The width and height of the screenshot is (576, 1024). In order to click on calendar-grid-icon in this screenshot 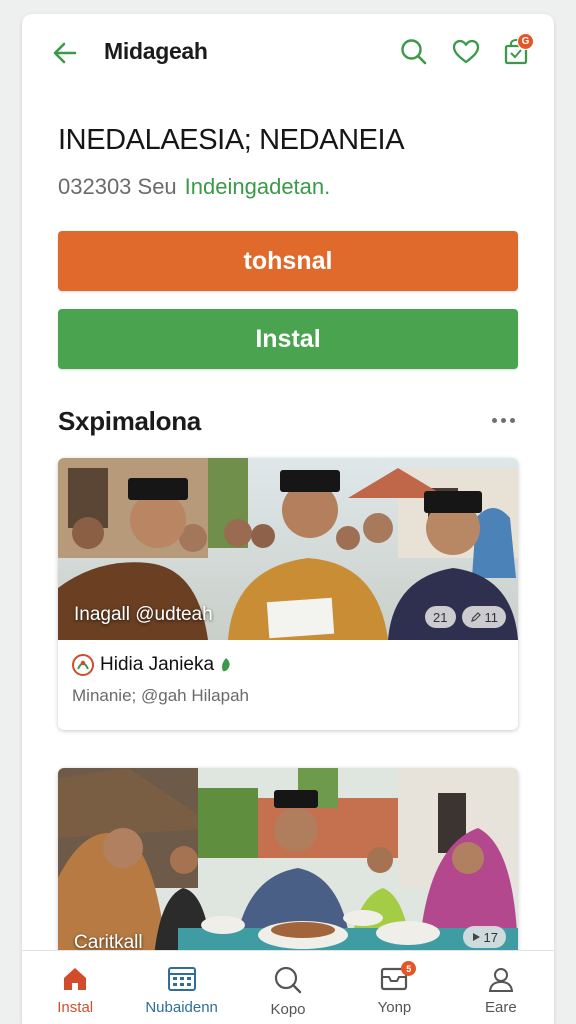, I will do `click(181, 979)`.